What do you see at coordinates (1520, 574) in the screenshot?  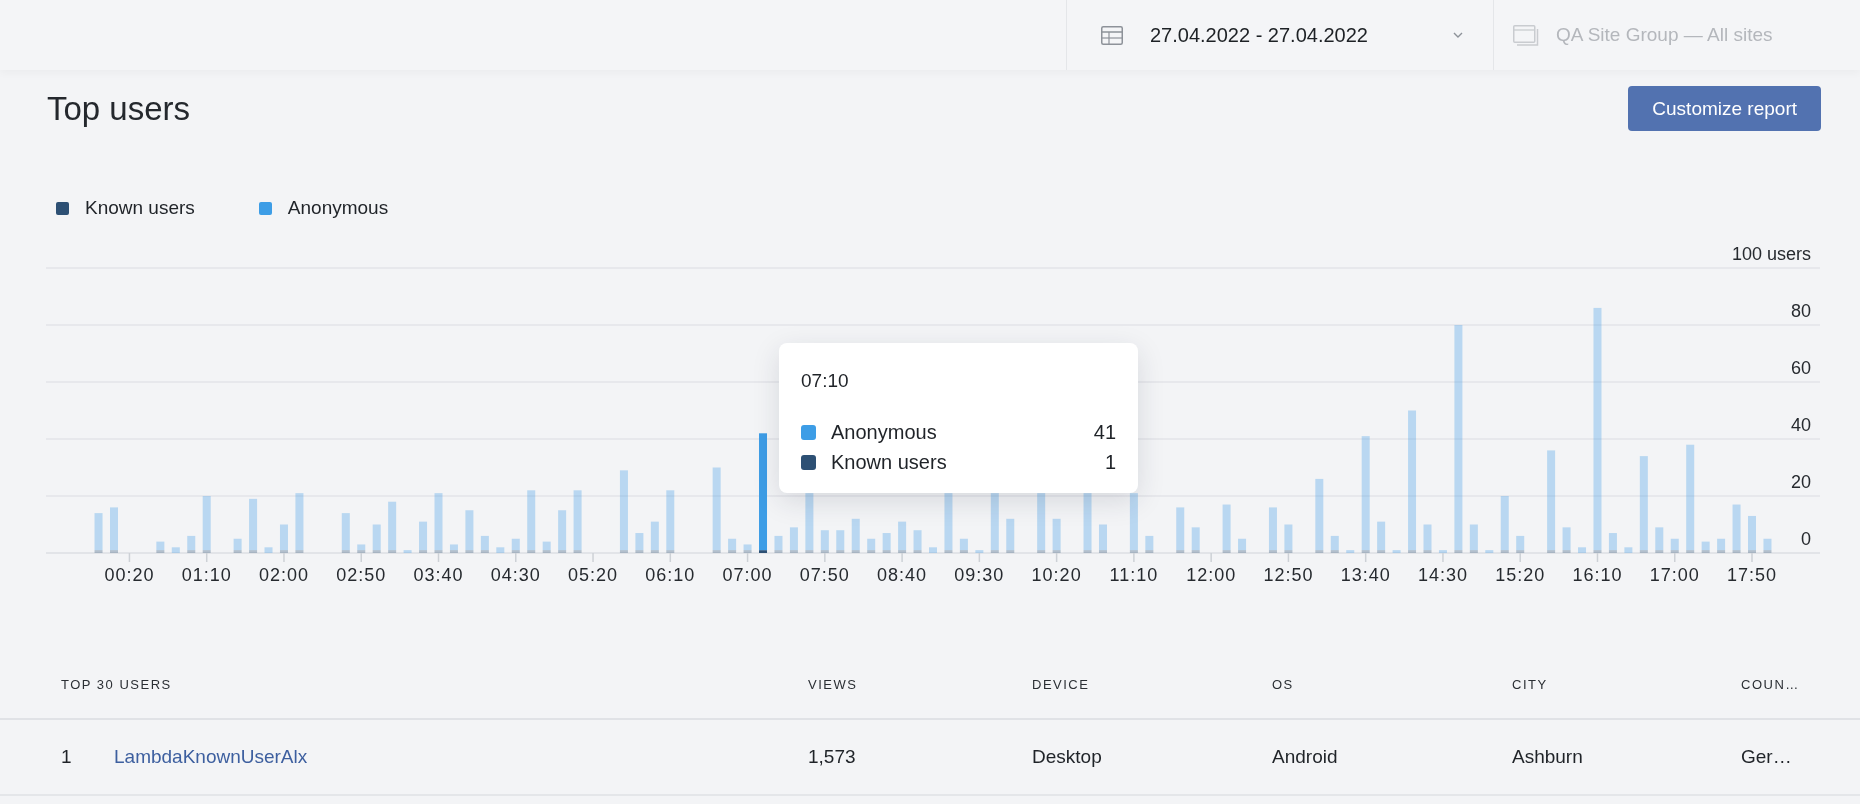 I see `x-axis-label: 15:20` at bounding box center [1520, 574].